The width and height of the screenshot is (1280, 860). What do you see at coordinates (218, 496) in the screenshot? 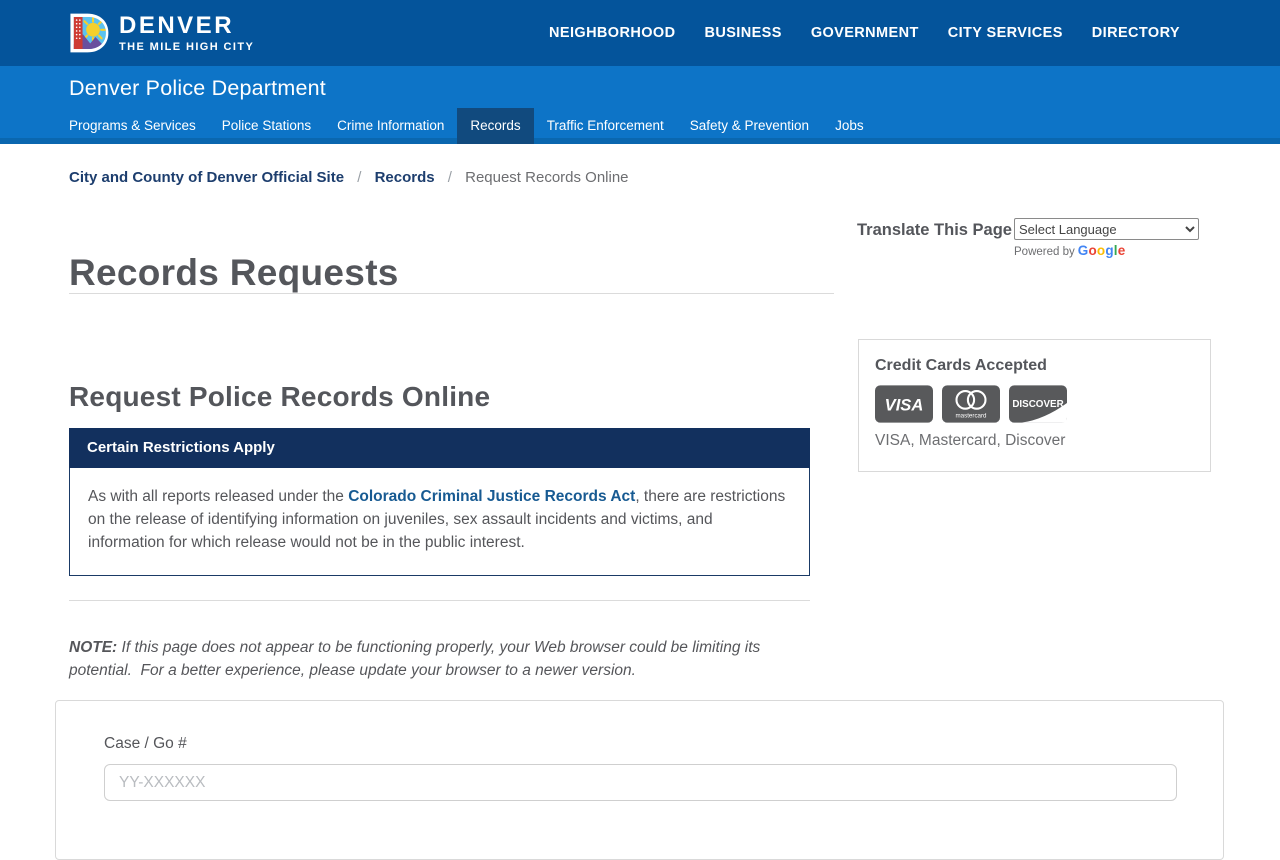
I see `alert-body-text: As with all reports released under the` at bounding box center [218, 496].